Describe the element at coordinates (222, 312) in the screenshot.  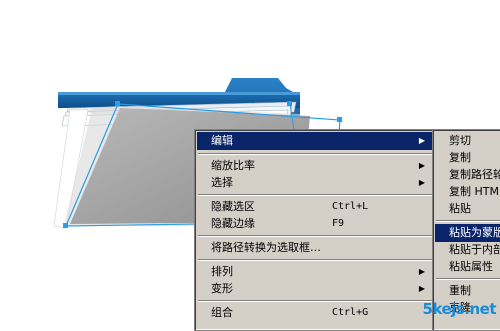
I see `menu-item-label: 组合` at that location.